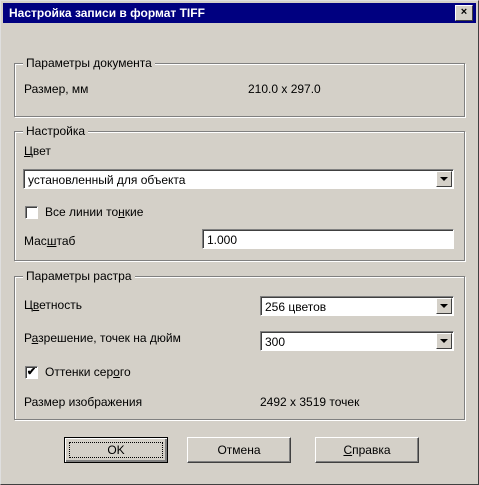 Image resolution: width=479 pixels, height=485 pixels. What do you see at coordinates (79, 276) in the screenshot?
I see `raster-params-legend: Параметры растра` at bounding box center [79, 276].